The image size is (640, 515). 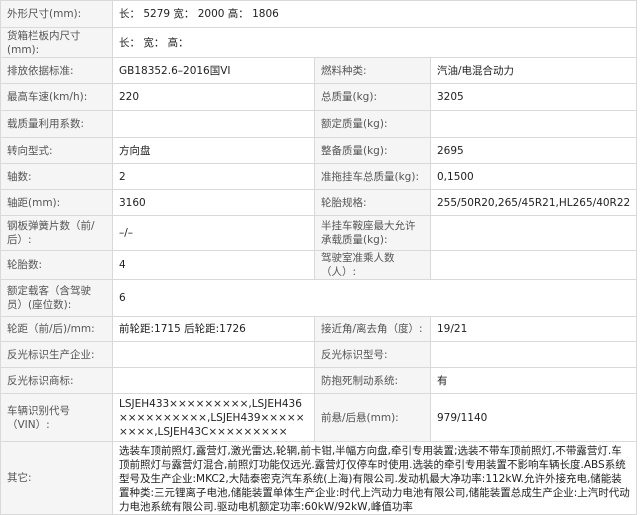 What do you see at coordinates (56, 42) in the screenshot?
I see `label-cargo-box: 货箱栏板内尺寸(mm):` at bounding box center [56, 42].